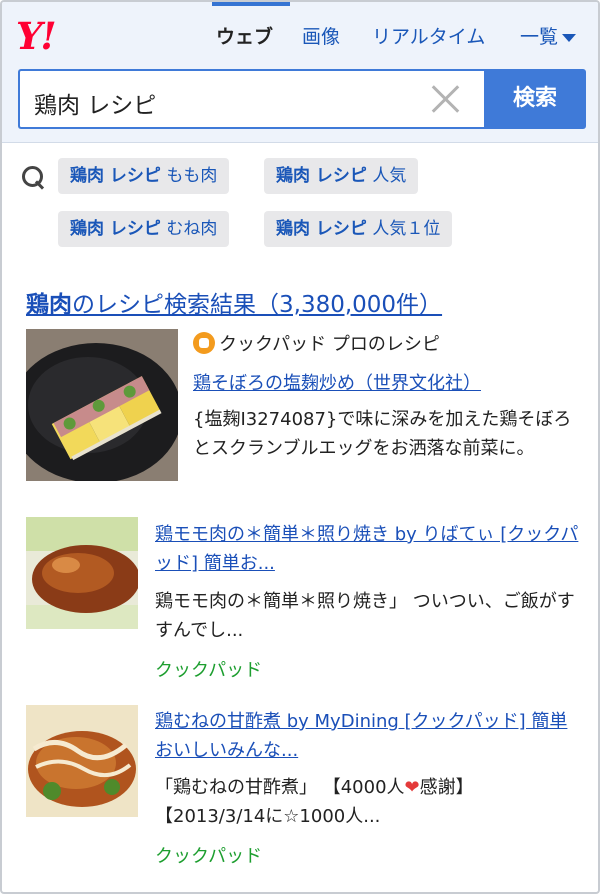  Describe the element at coordinates (403, 229) in the screenshot. I see `suggestion-extra: 人気１位` at that location.